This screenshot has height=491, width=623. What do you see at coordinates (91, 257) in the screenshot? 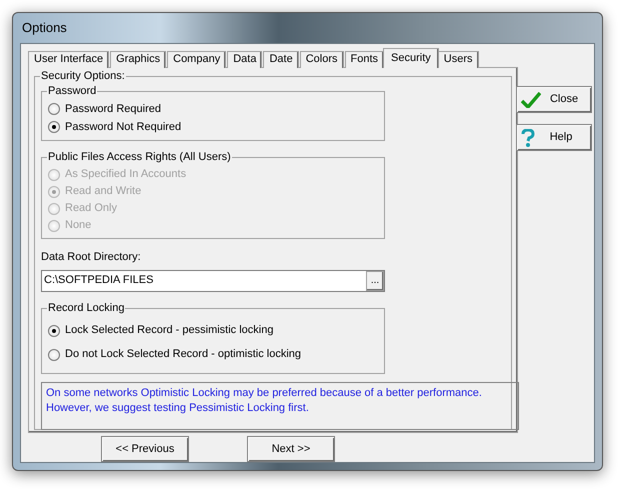
I see `field-label: Data Root Directory:` at bounding box center [91, 257].